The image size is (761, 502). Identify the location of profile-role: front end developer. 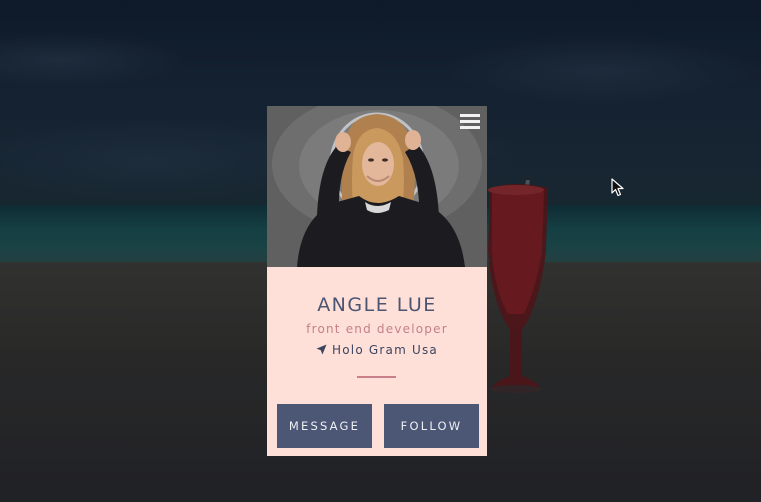
(377, 329).